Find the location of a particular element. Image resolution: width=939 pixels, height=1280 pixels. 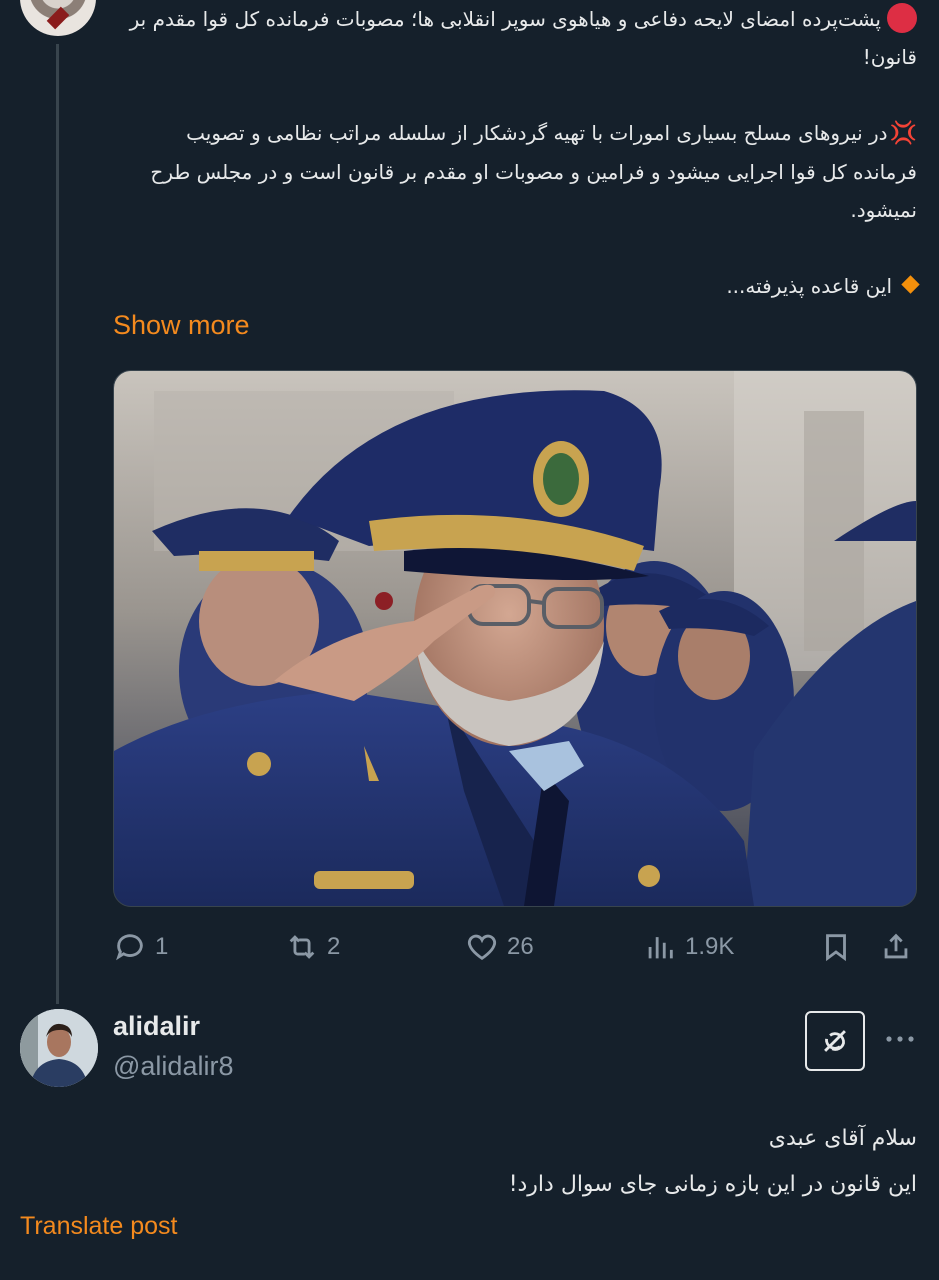

views-count: 1.9K is located at coordinates (710, 946).